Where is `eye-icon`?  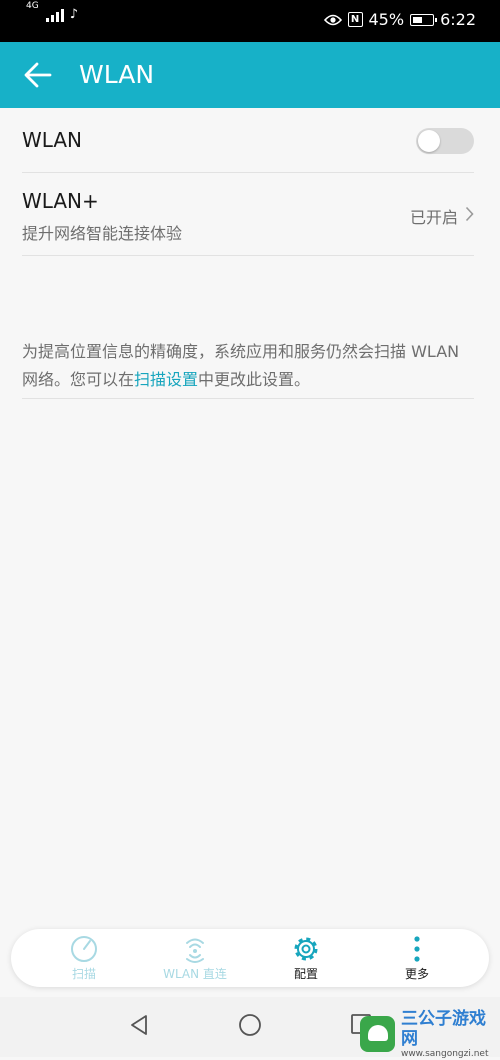
eye-icon is located at coordinates (332, 19).